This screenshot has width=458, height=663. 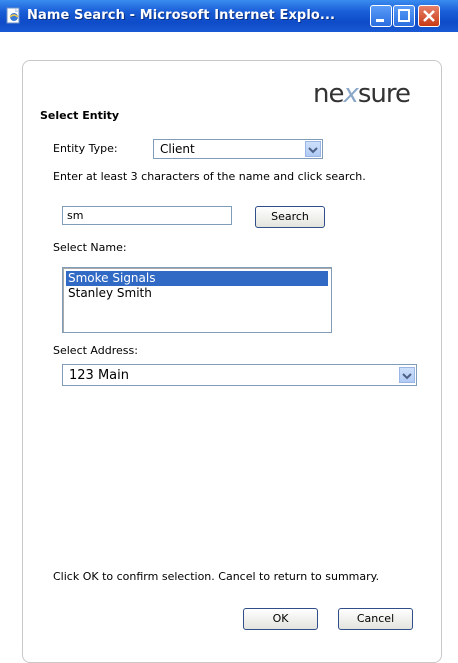 What do you see at coordinates (95, 350) in the screenshot?
I see `select-address-label: Select Address:` at bounding box center [95, 350].